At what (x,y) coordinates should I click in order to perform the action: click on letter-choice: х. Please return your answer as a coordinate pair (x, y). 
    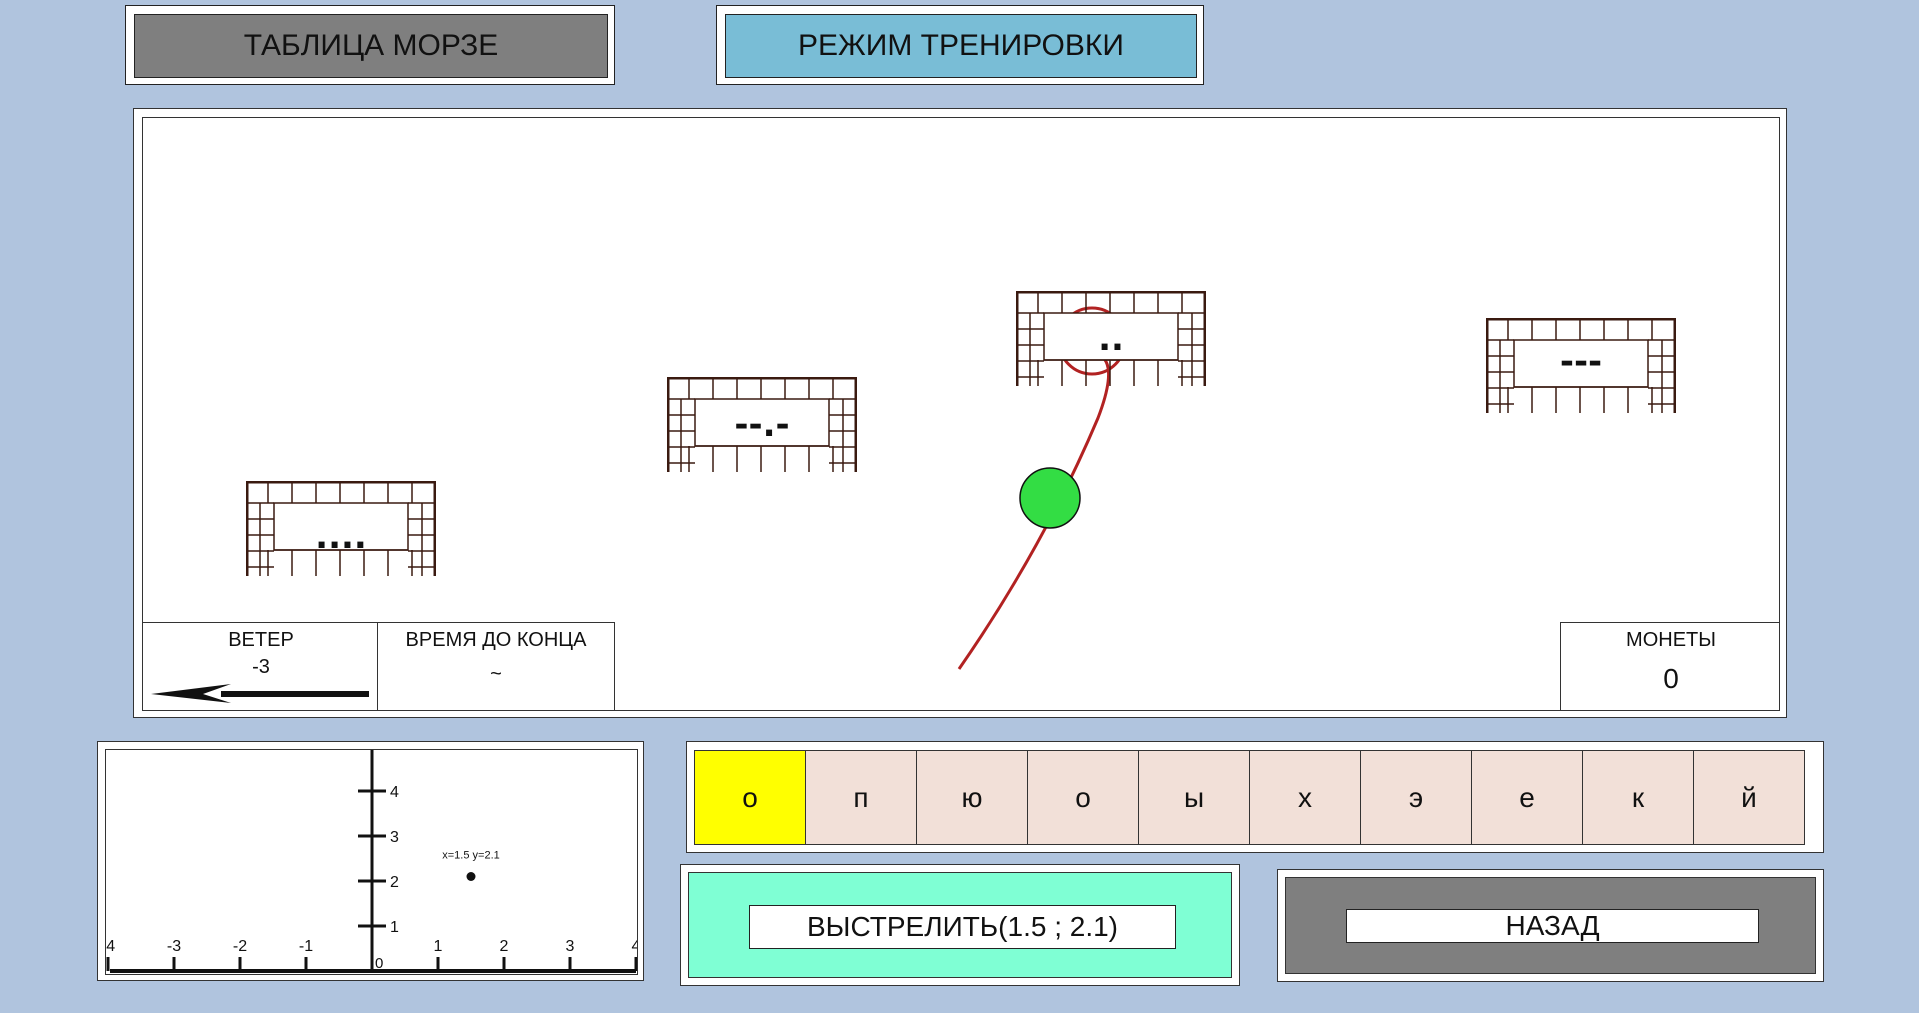
    Looking at the image, I should click on (1305, 797).